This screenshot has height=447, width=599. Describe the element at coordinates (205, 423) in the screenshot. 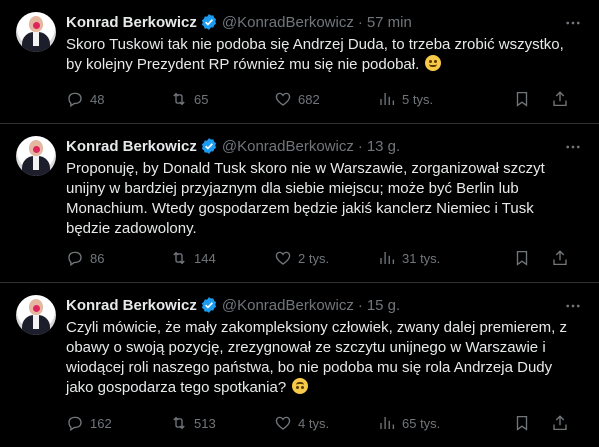

I see `retweet-count: 513` at that location.